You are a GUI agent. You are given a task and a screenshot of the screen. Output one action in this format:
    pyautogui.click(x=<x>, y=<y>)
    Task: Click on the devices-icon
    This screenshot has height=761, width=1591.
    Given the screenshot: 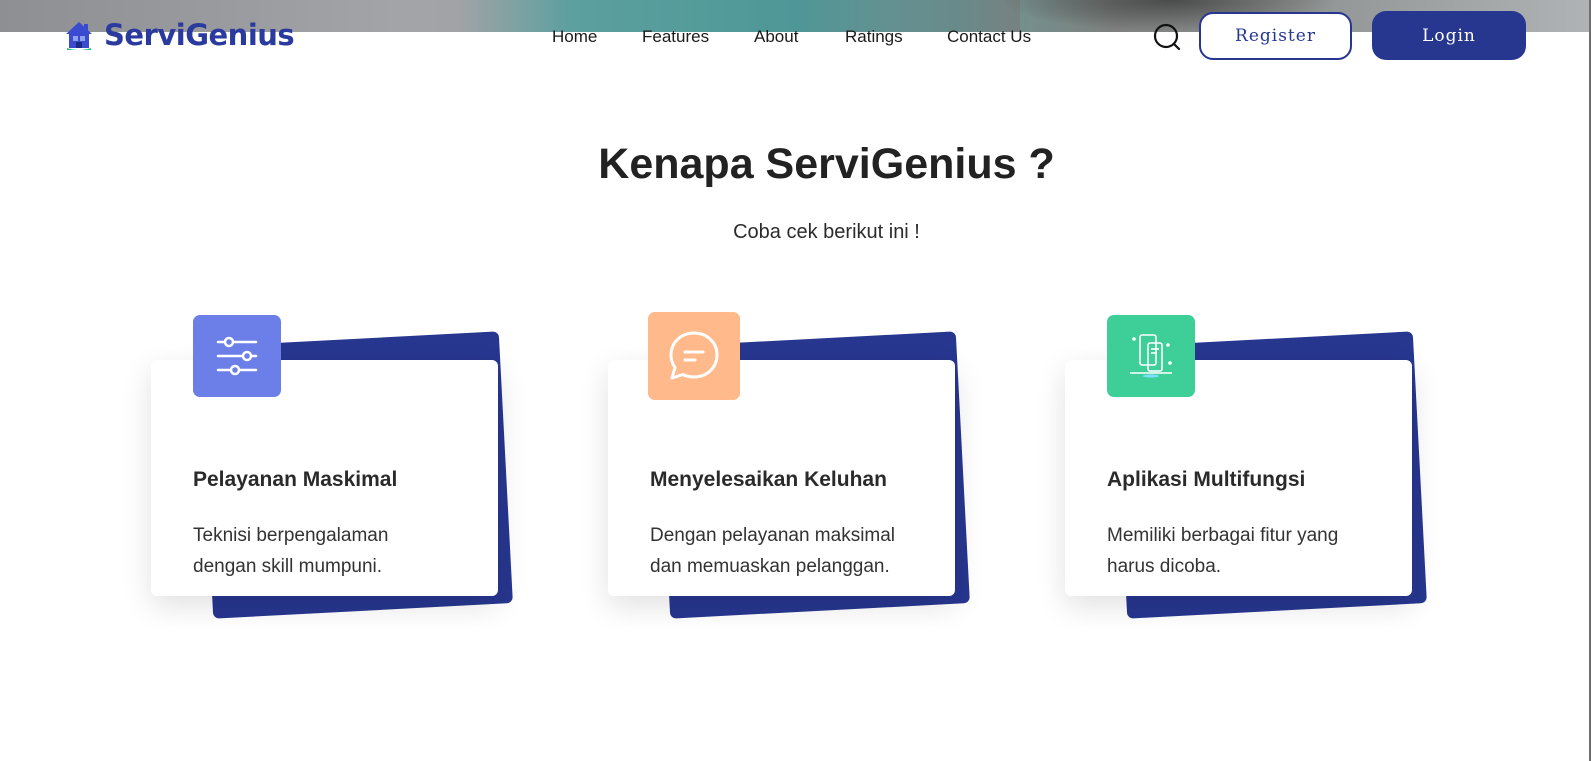 What is the action you would take?
    pyautogui.click(x=1151, y=356)
    